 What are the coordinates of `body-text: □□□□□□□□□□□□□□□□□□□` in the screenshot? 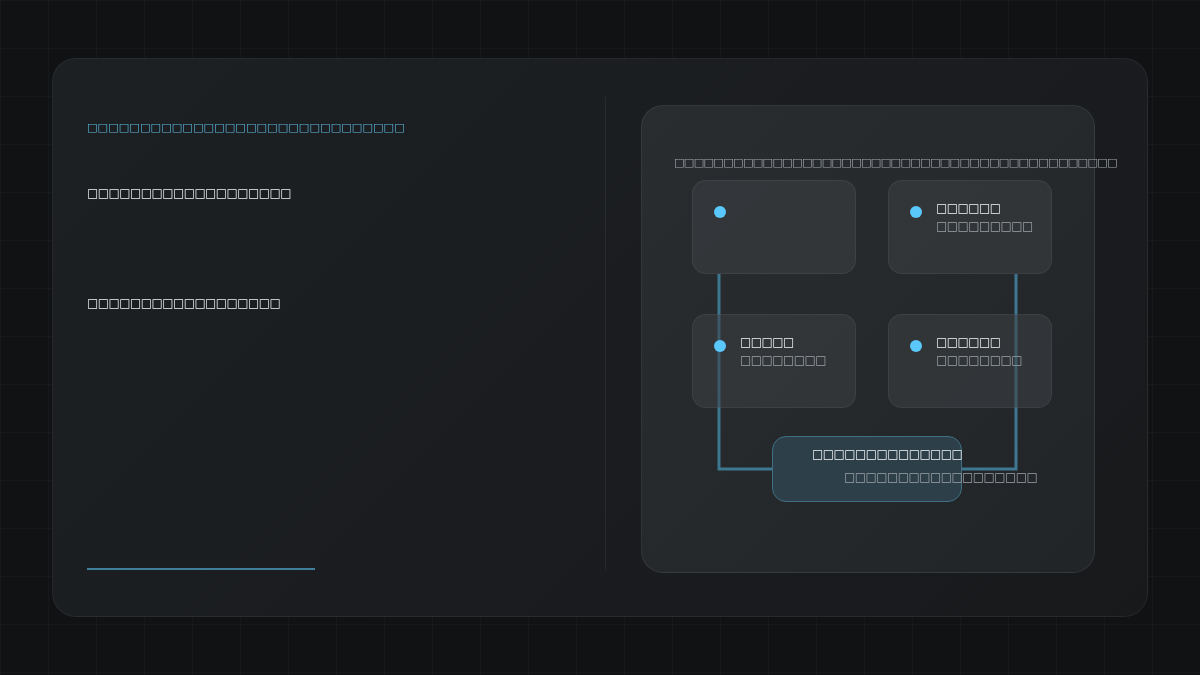 It's located at (190, 193).